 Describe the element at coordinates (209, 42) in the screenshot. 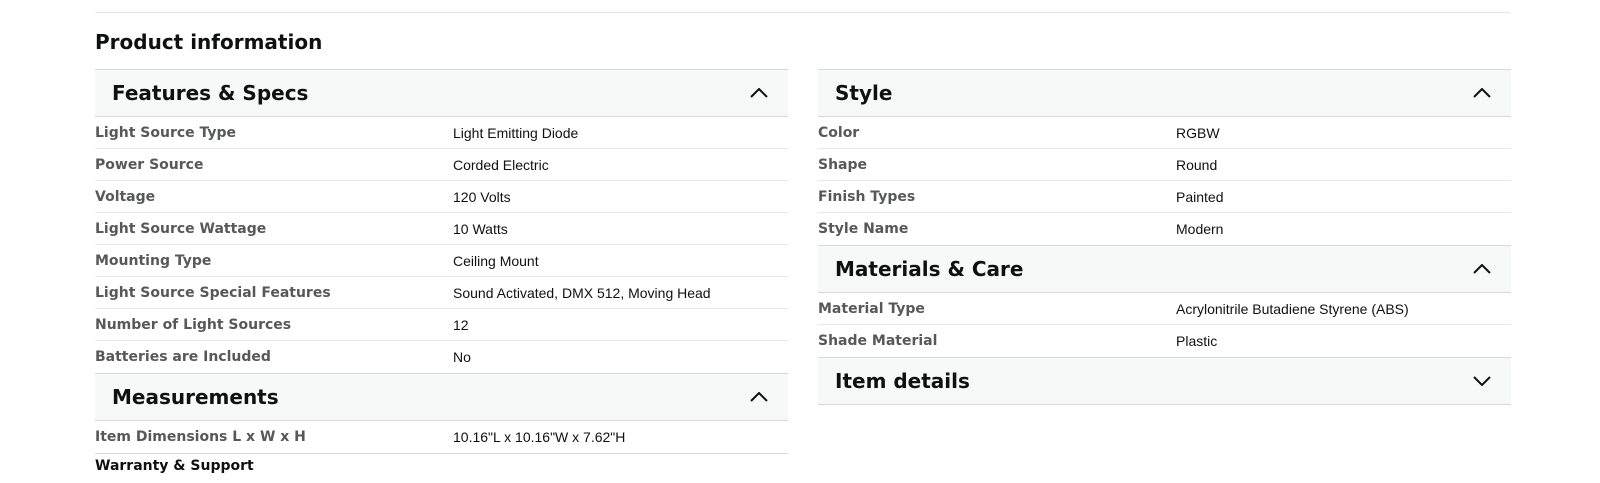

I see `page-title: Product information` at that location.